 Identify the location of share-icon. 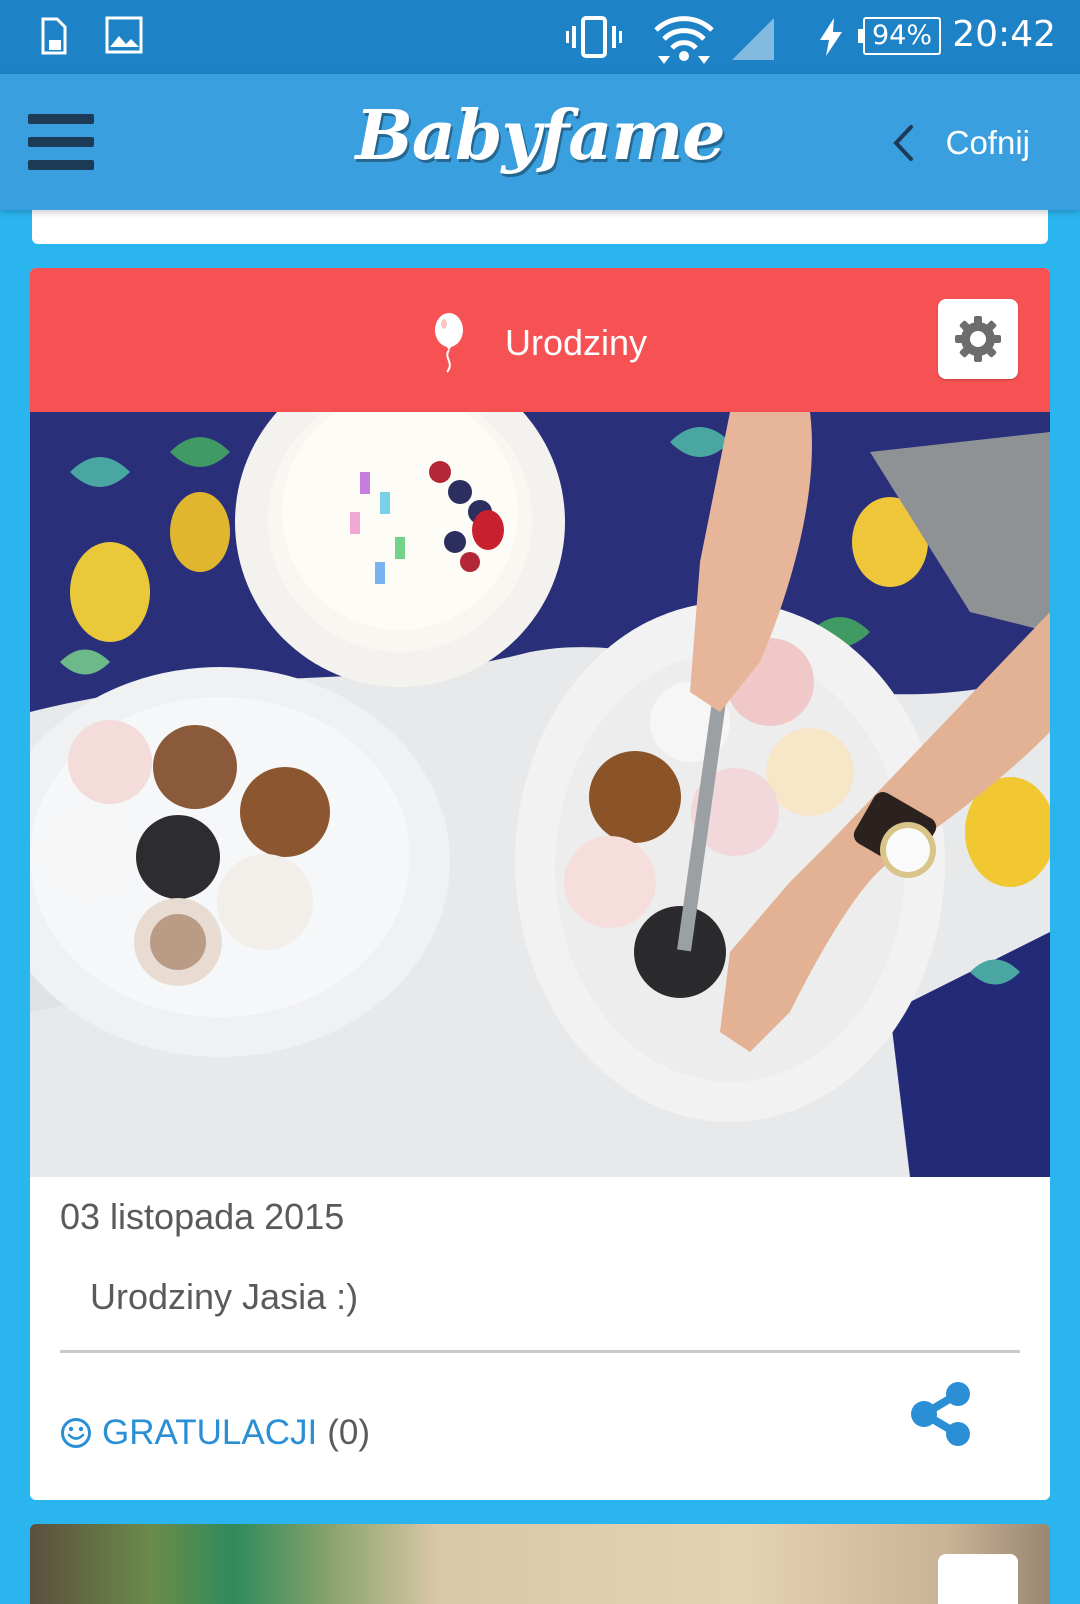
(940, 1414).